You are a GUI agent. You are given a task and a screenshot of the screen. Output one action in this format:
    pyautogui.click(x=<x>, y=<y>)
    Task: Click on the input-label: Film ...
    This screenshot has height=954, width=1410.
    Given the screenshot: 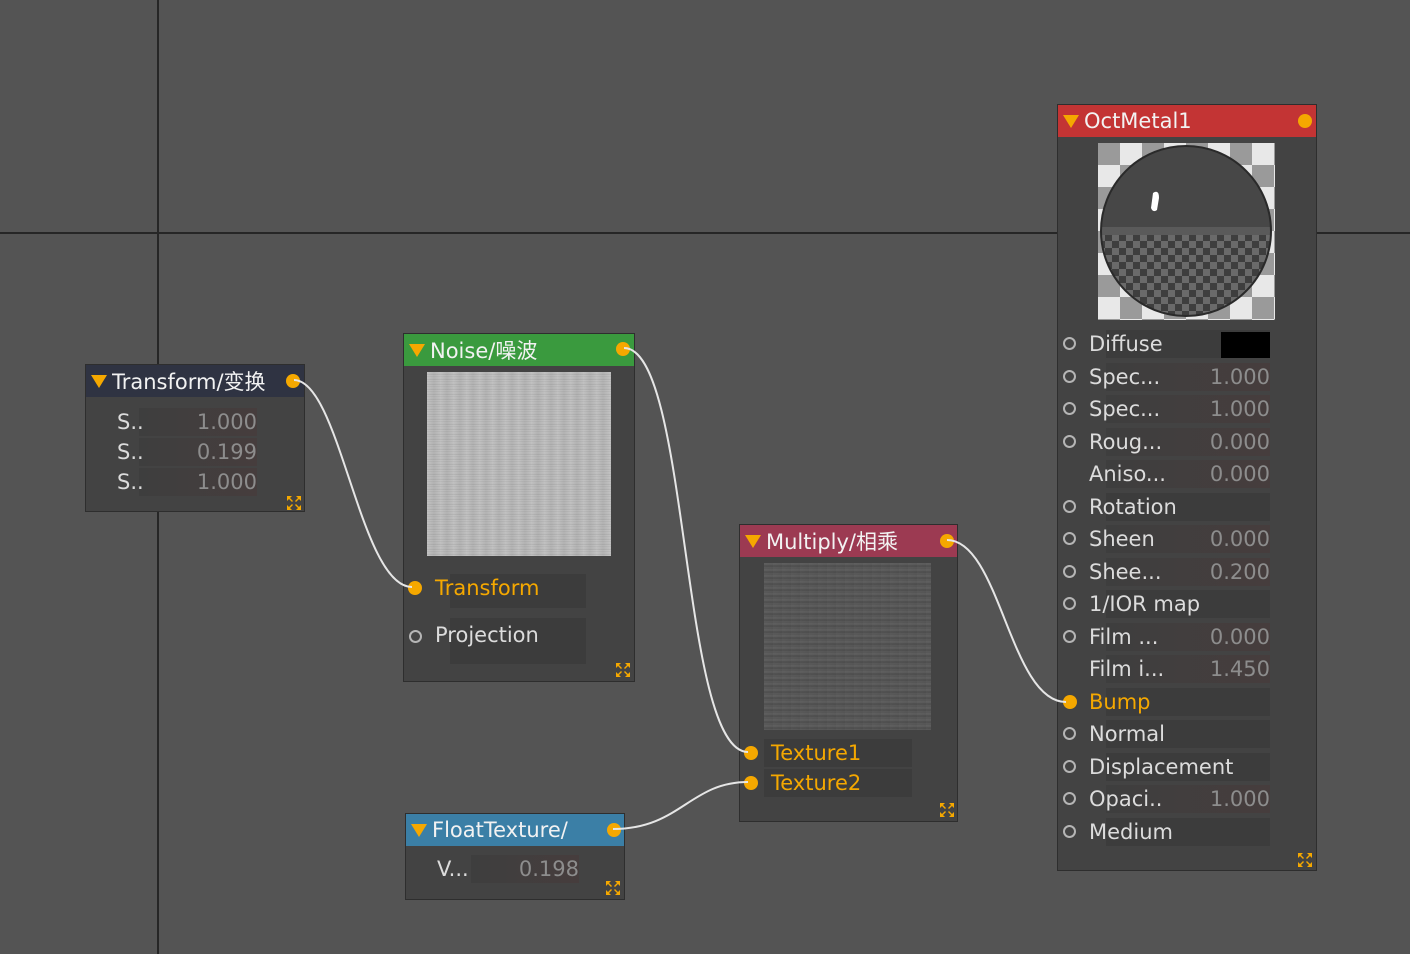 What is the action you would take?
    pyautogui.click(x=1124, y=636)
    